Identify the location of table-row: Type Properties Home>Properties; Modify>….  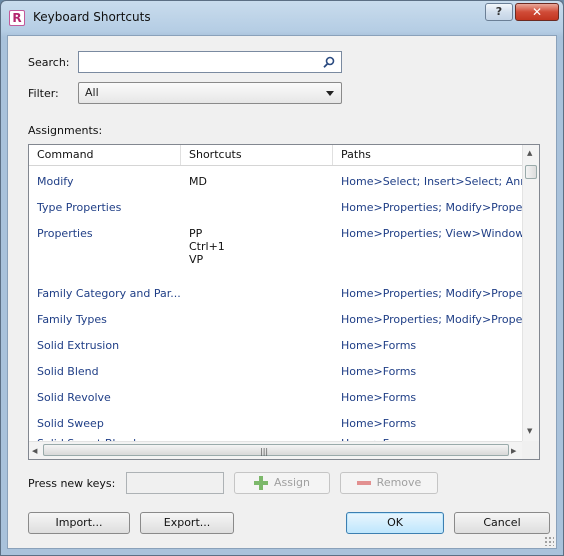
(276, 210).